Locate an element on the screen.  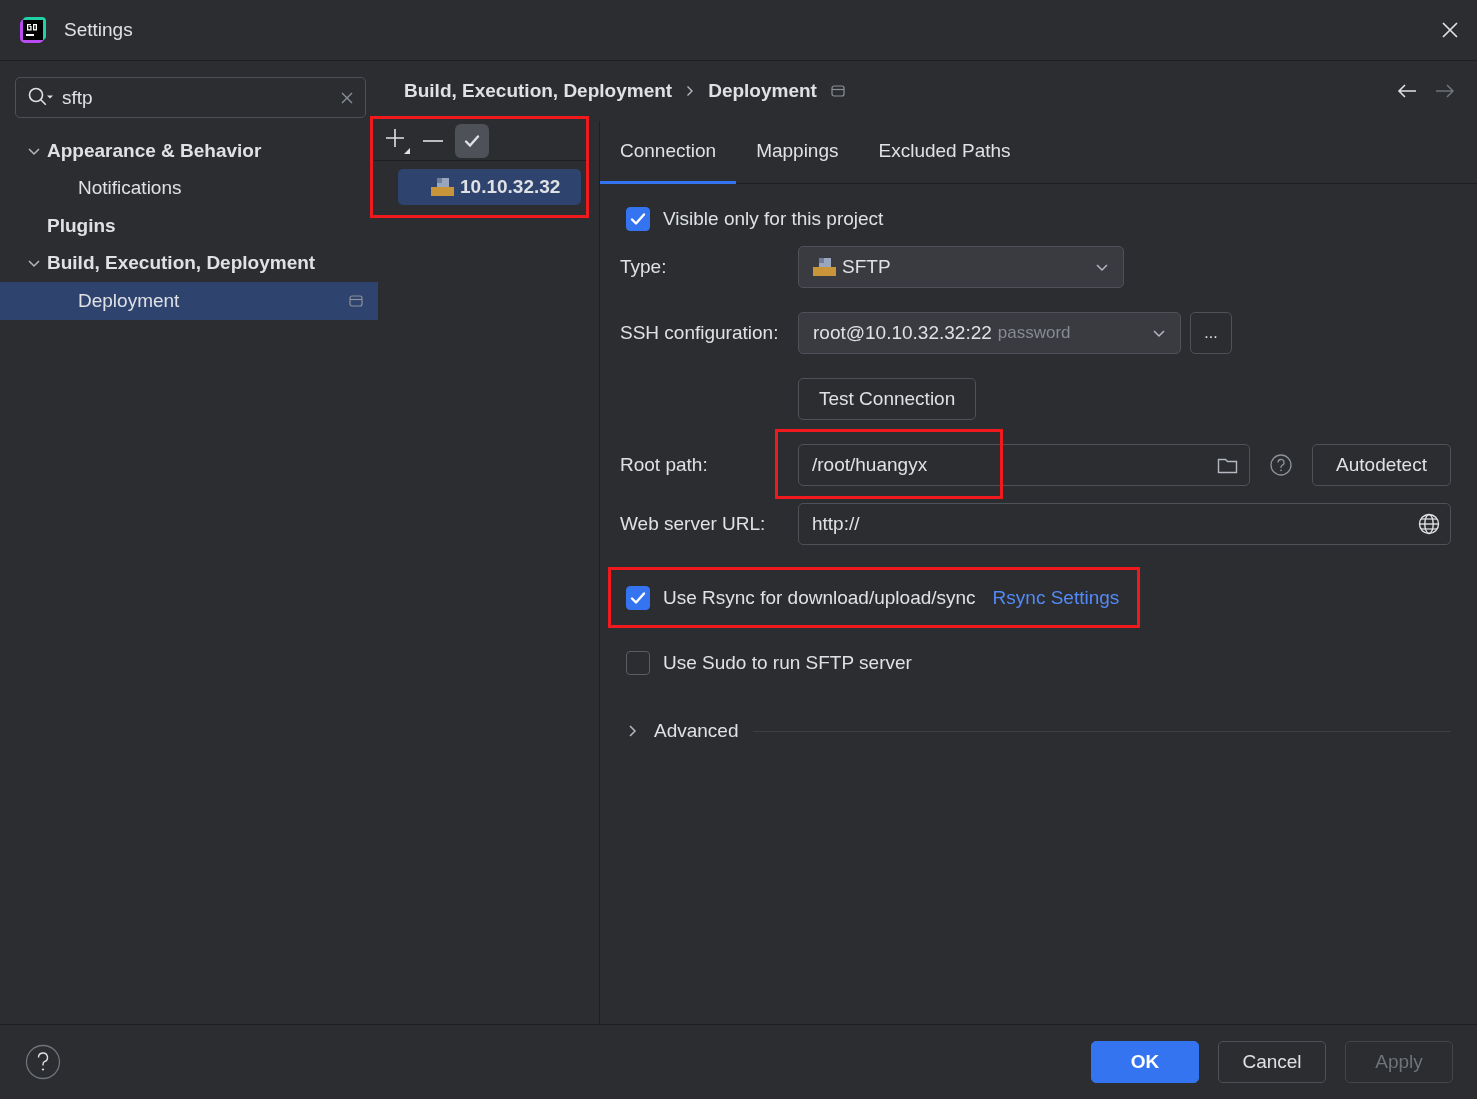
globe-icon is located at coordinates (1429, 524).